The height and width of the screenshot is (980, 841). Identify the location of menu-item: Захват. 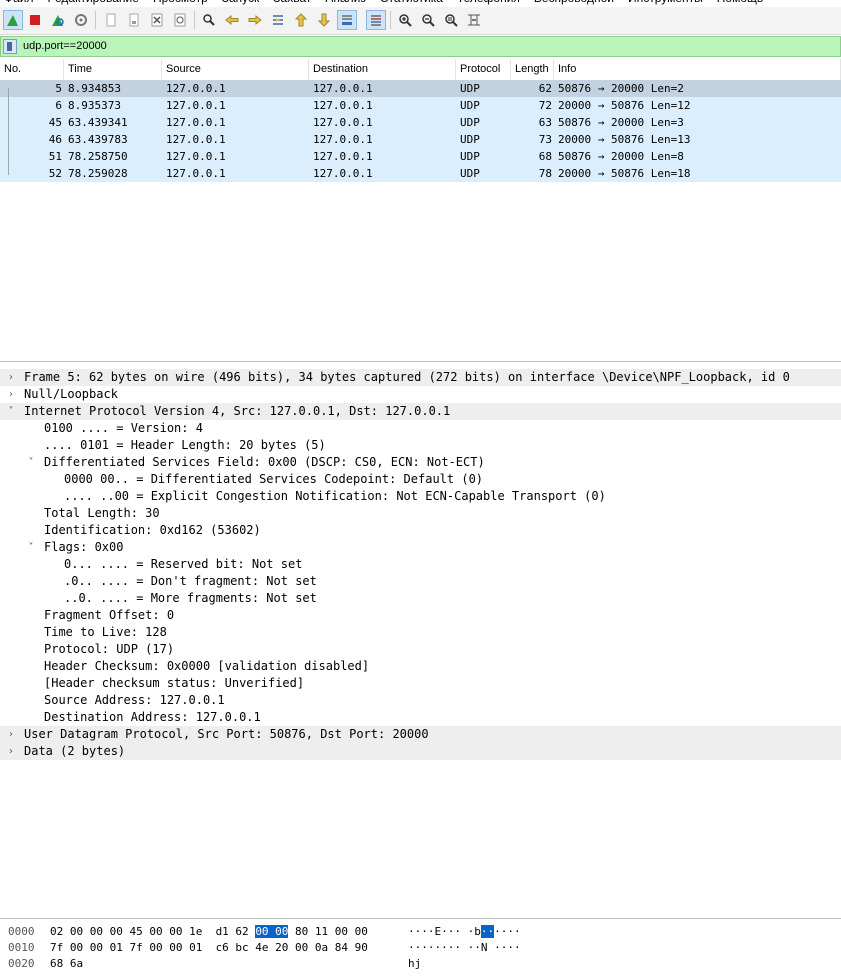
(292, 2).